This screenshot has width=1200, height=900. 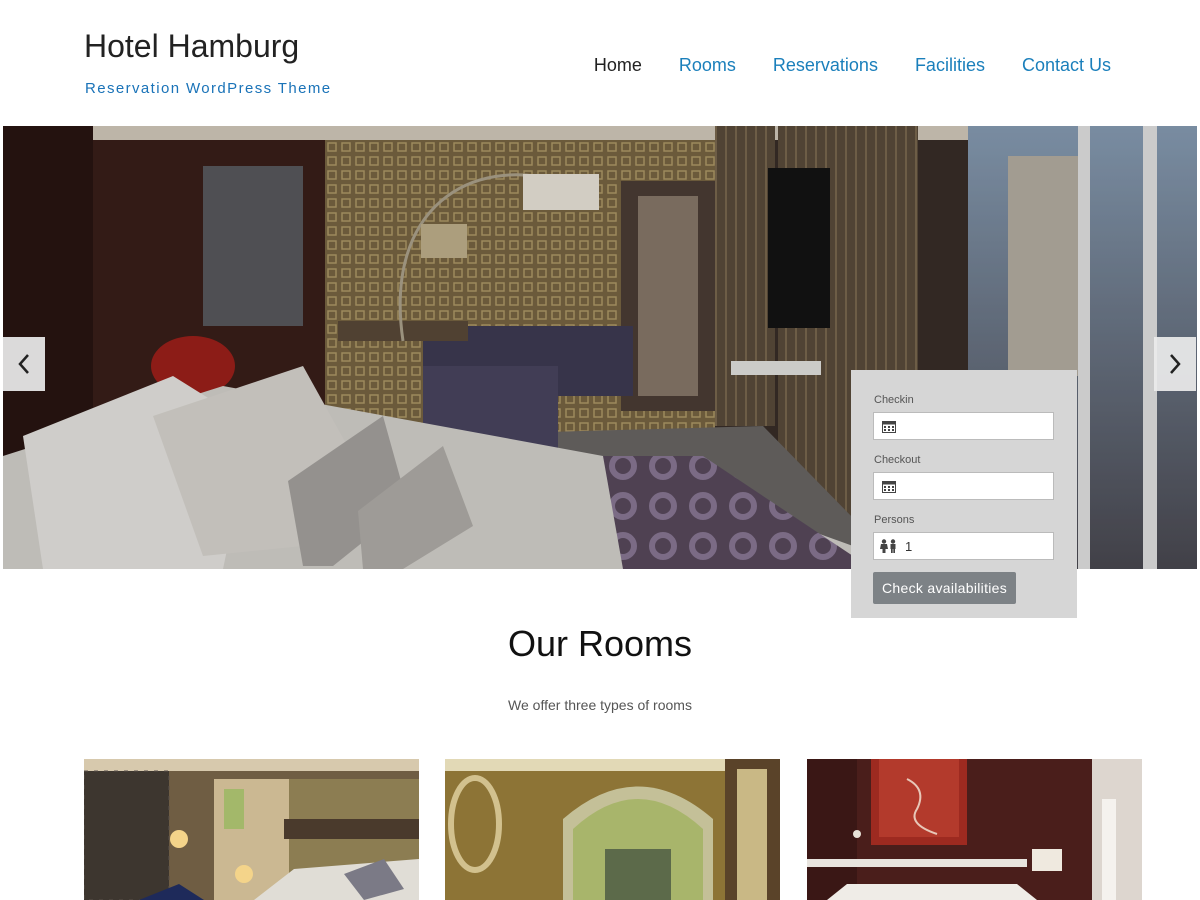 I want to click on checkin-field, so click(x=963, y=426).